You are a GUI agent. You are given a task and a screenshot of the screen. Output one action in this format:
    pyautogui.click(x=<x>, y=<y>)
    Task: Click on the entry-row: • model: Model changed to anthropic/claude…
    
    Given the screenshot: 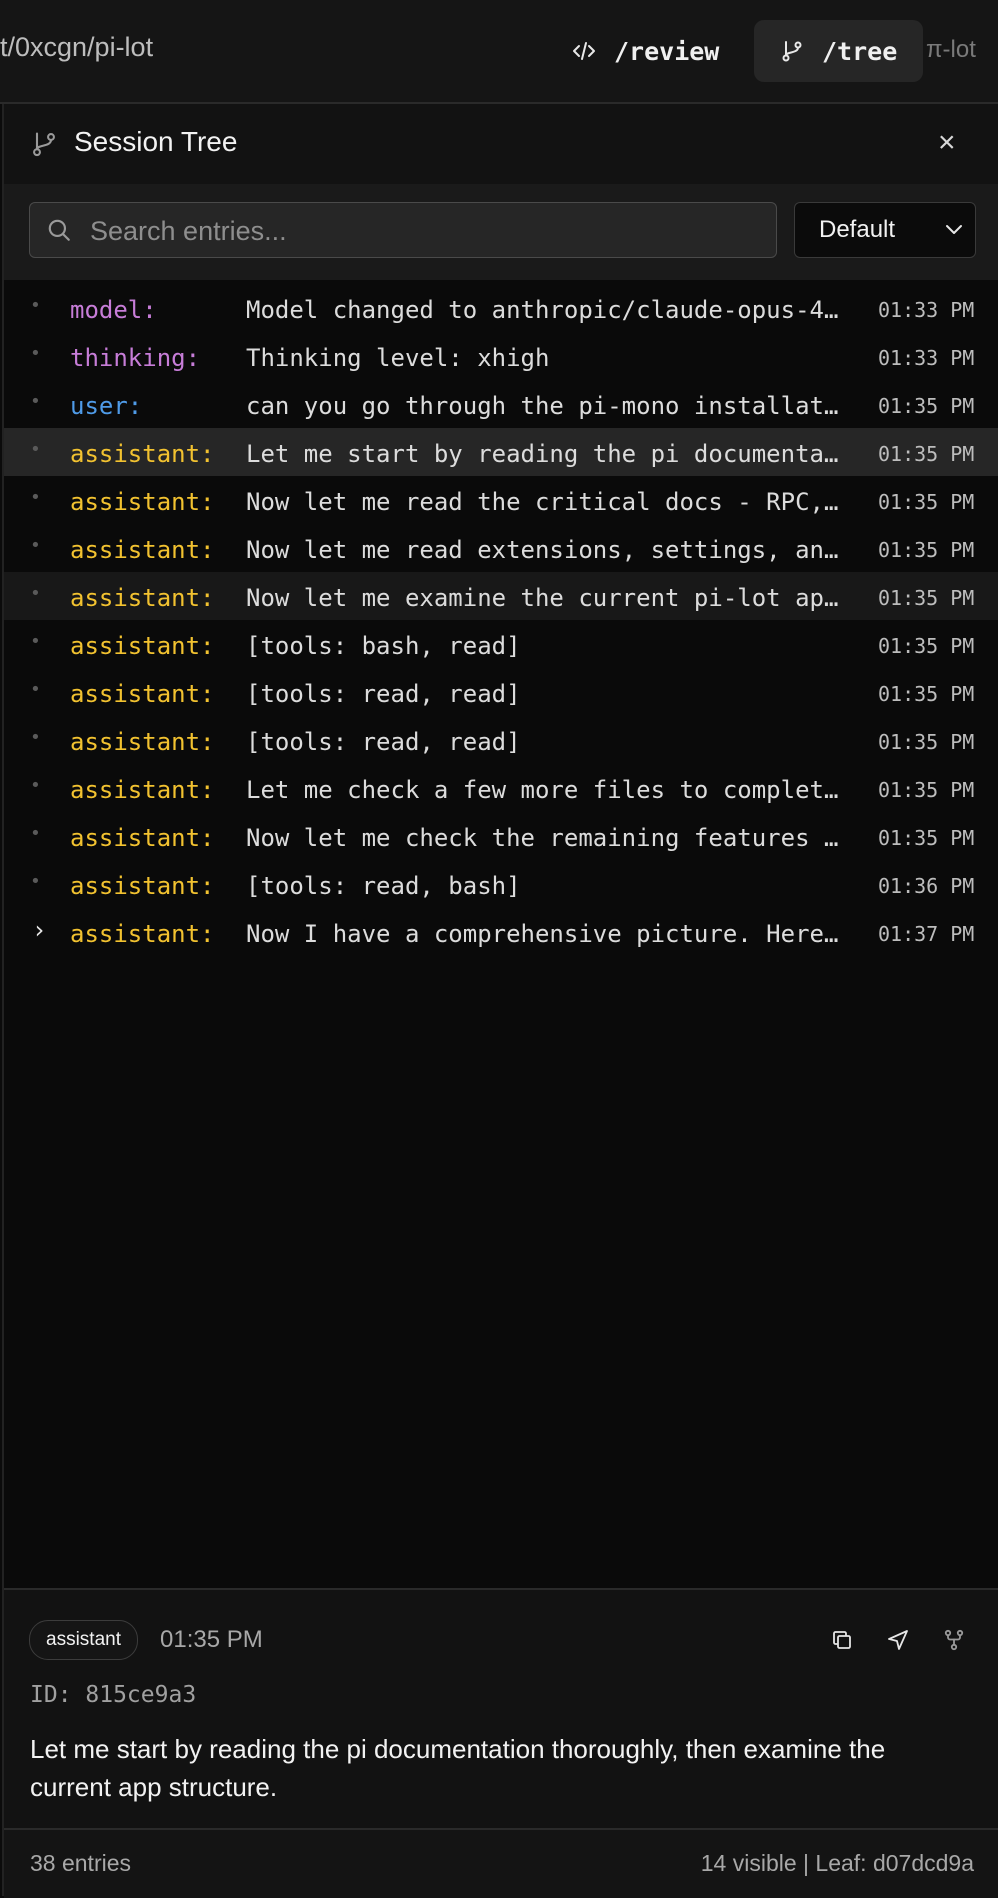 What is the action you would take?
    pyautogui.click(x=501, y=308)
    